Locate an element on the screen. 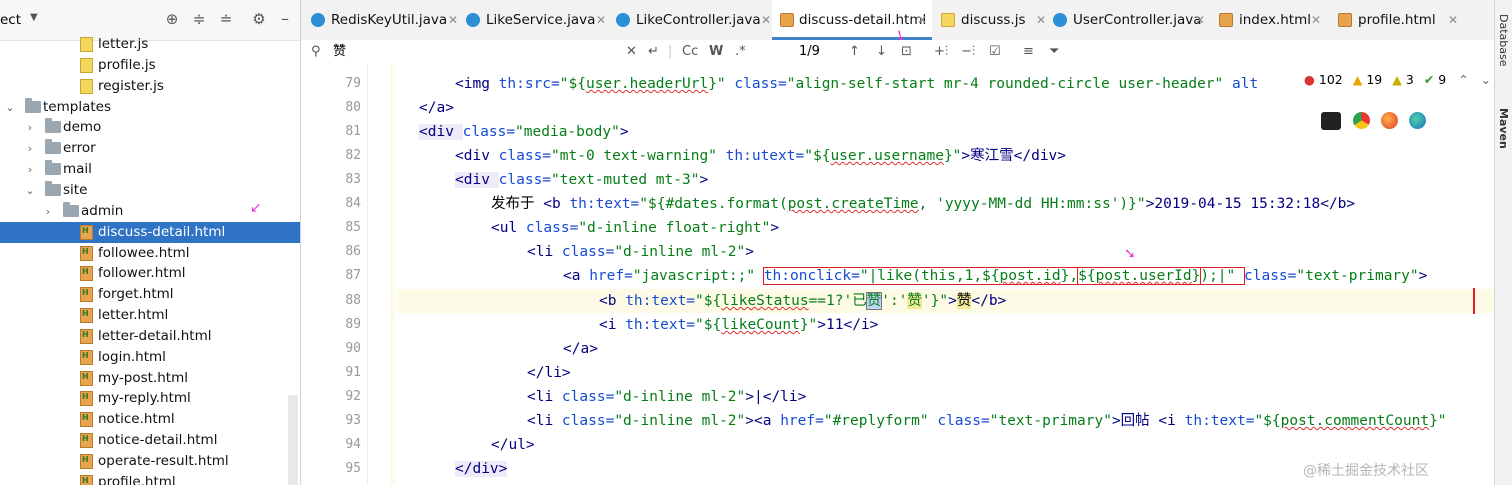 This screenshot has height=485, width=1512. add-occurrence-icon: +⫶ is located at coordinates (941, 52).